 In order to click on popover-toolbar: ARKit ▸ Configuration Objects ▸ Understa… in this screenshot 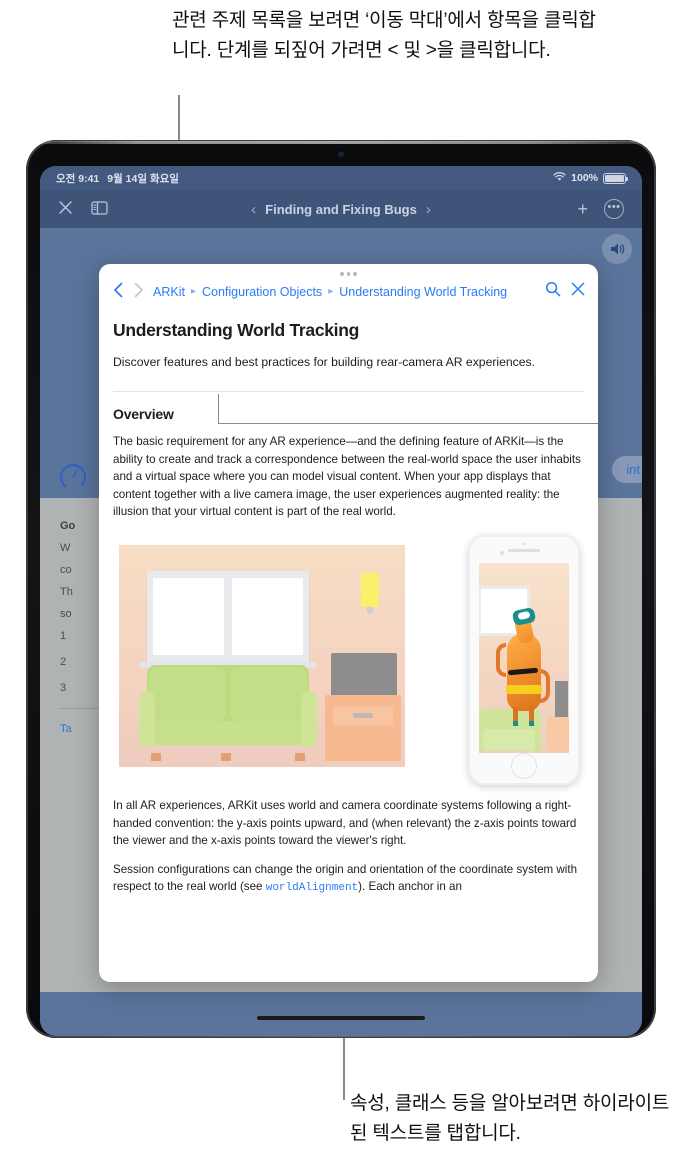, I will do `click(348, 295)`.